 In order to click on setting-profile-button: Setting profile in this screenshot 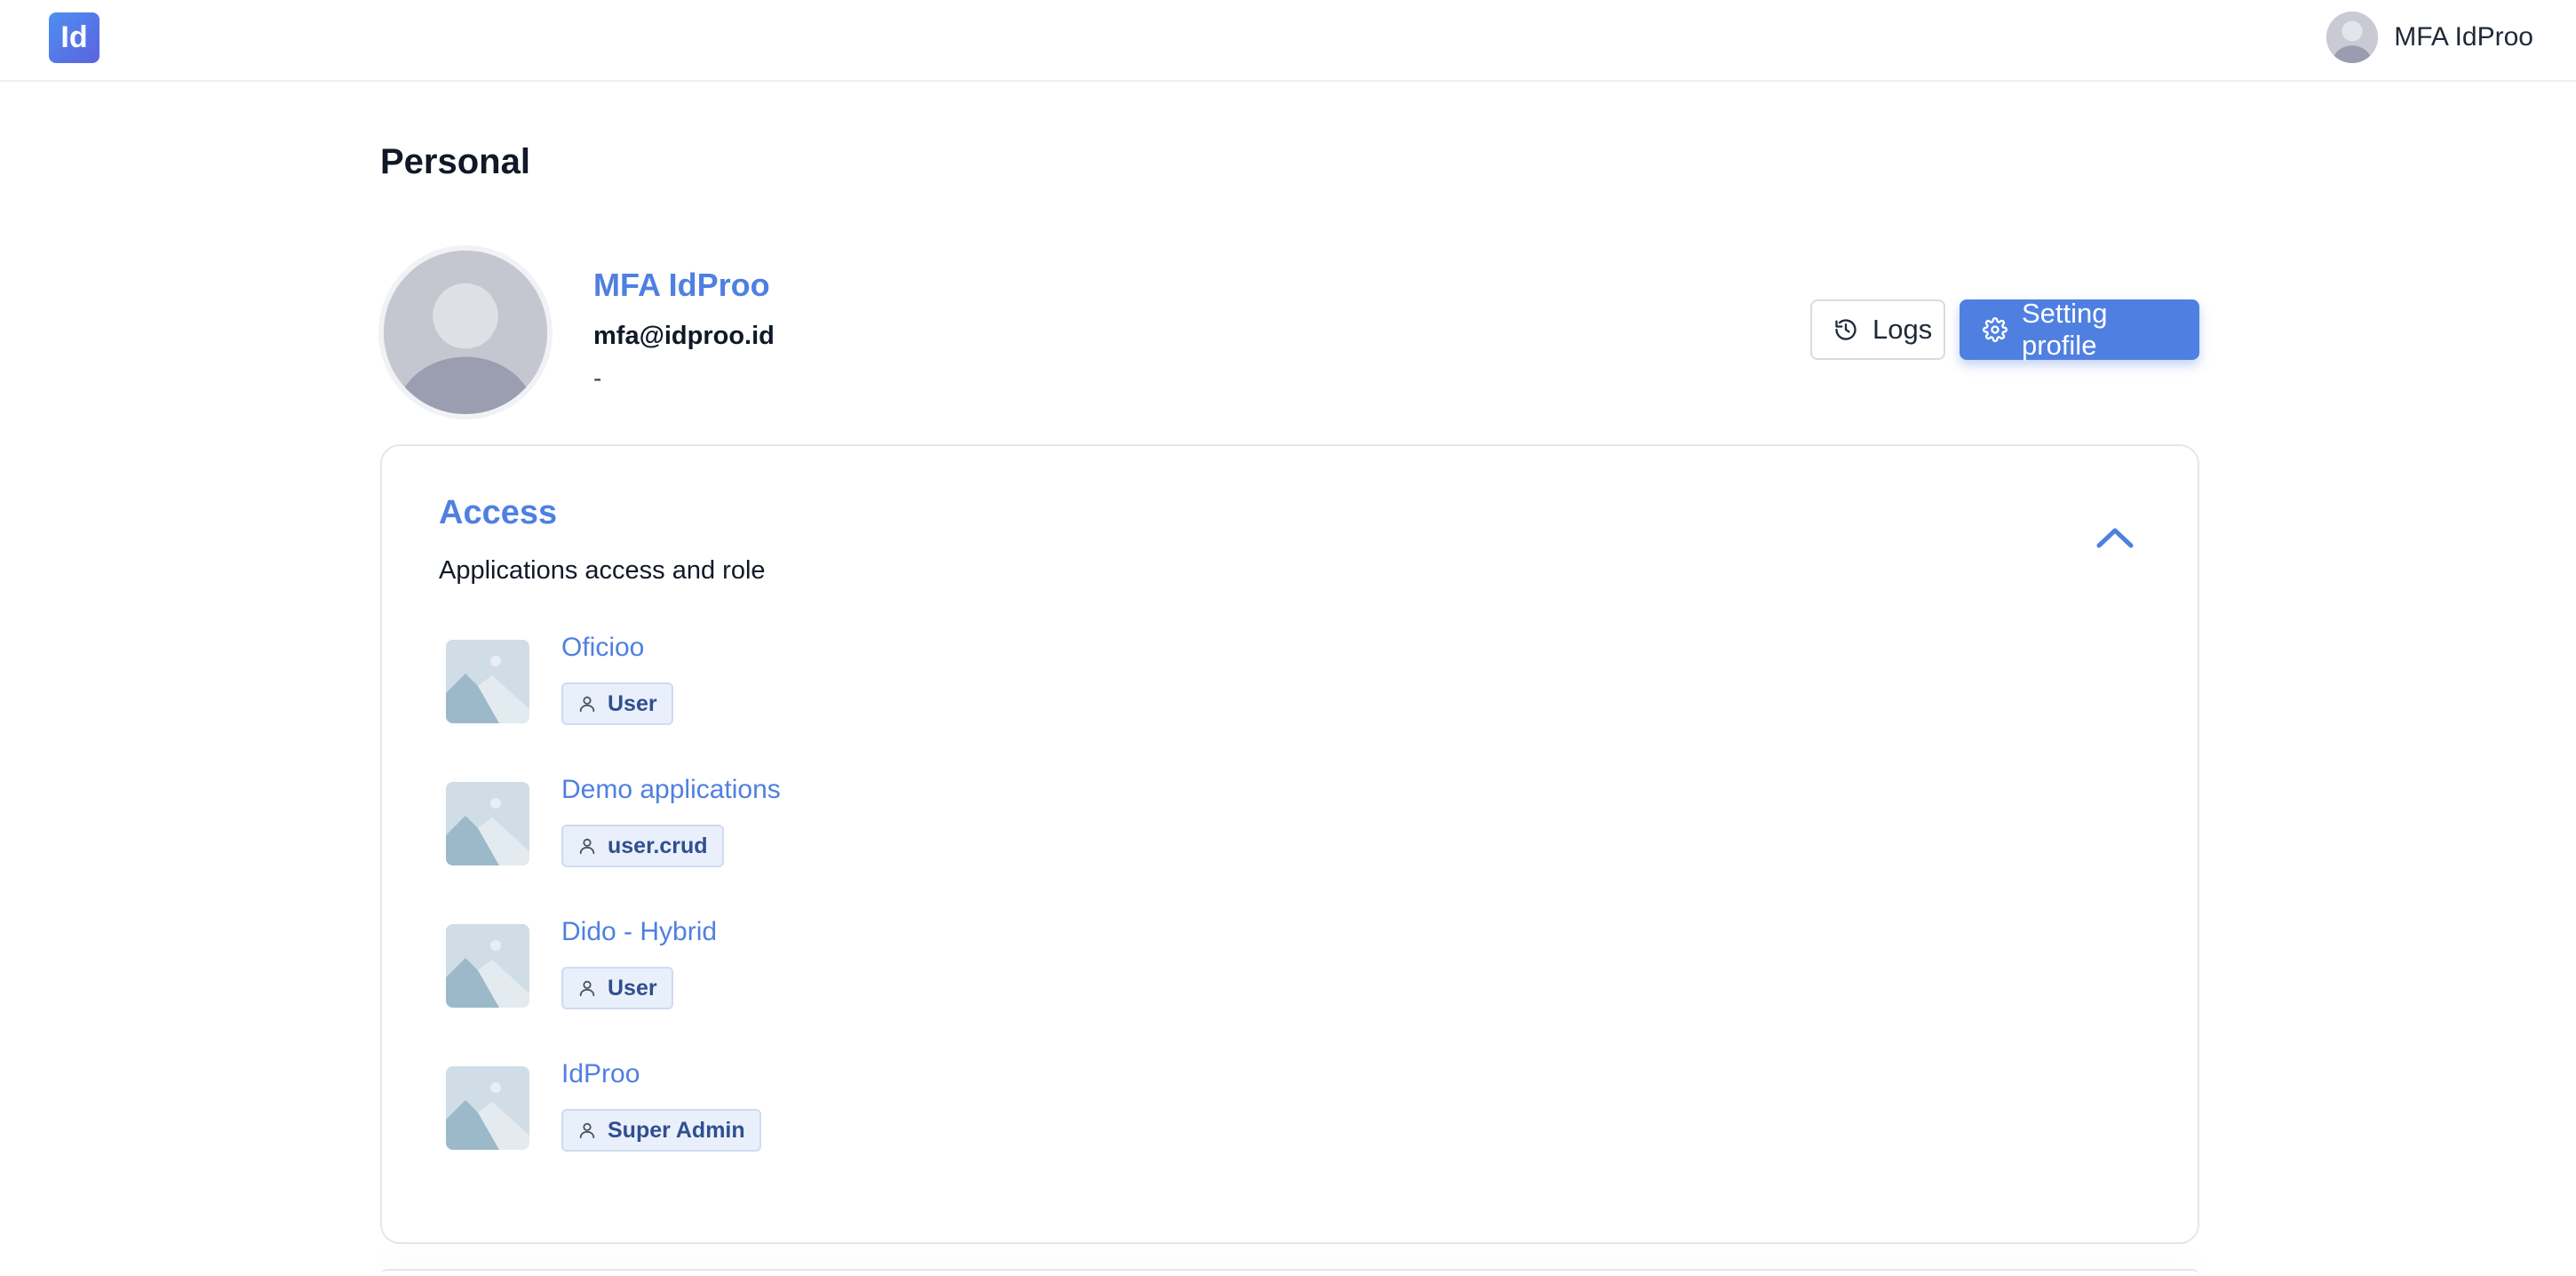, I will do `click(2079, 329)`.